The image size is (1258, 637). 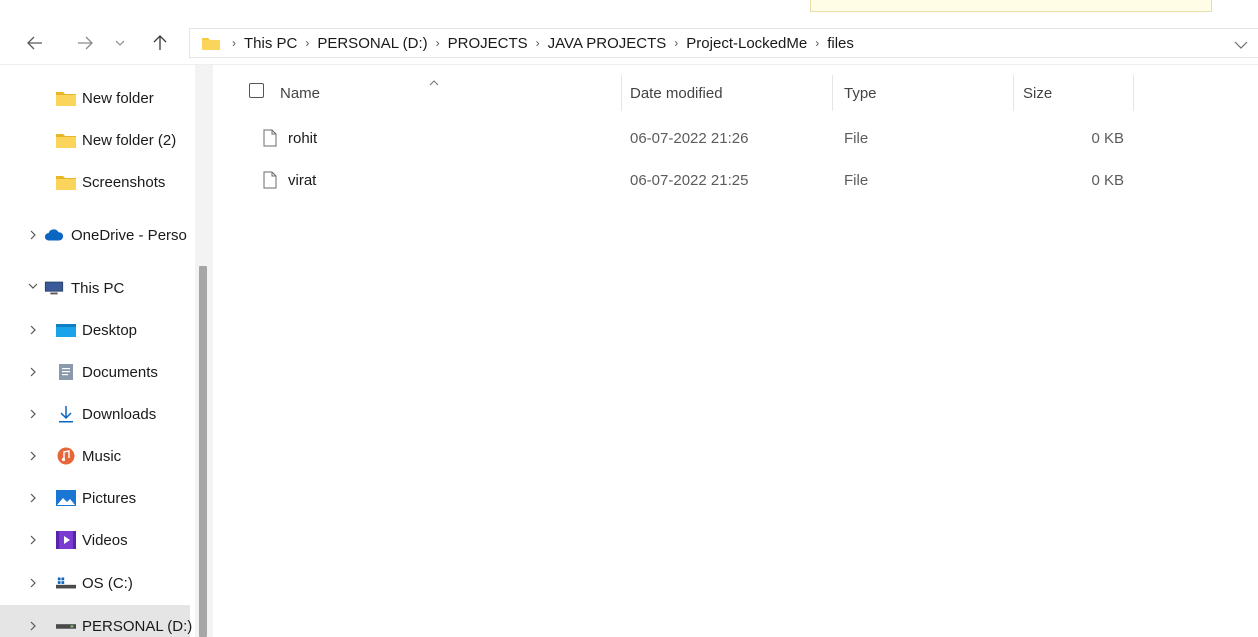 What do you see at coordinates (119, 414) in the screenshot?
I see `sidebar-item-label: Downloads` at bounding box center [119, 414].